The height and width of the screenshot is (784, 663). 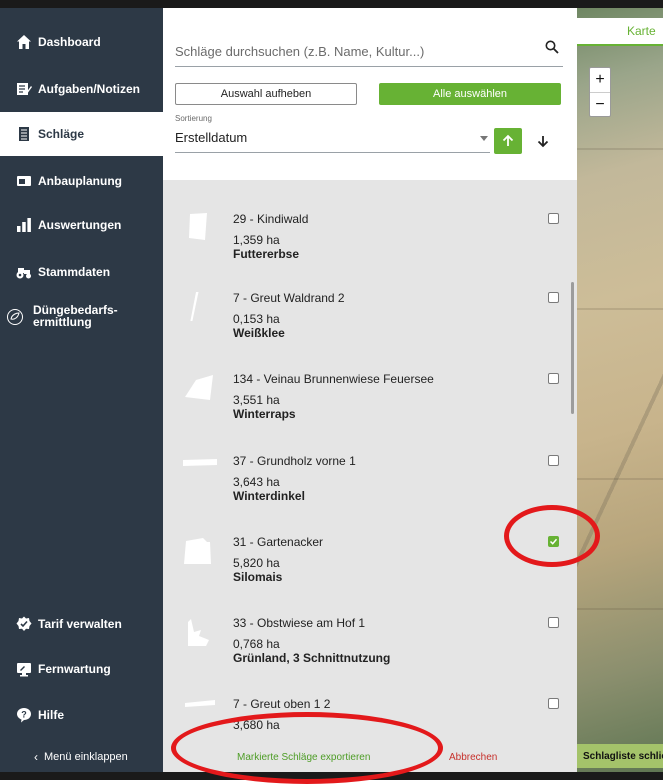 I want to click on sort-select: Erstelldatum, so click(x=332, y=139).